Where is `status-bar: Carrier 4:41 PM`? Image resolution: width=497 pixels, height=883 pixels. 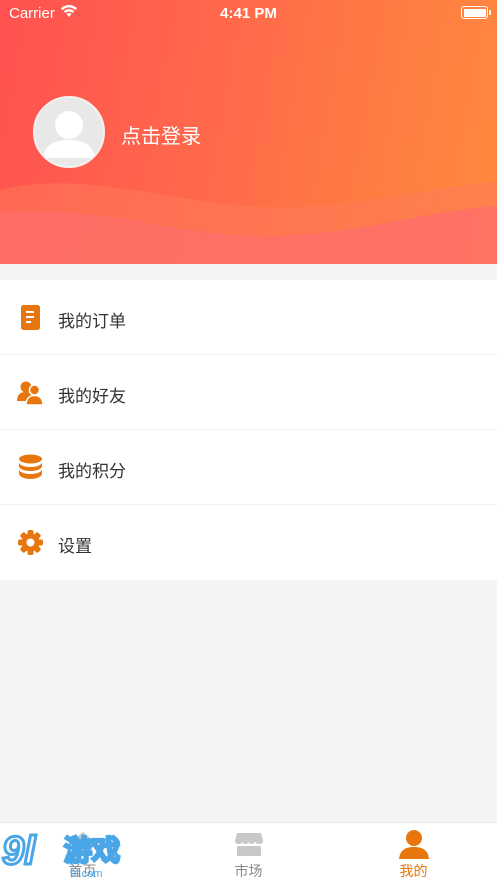 status-bar: Carrier 4:41 PM is located at coordinates (248, 13).